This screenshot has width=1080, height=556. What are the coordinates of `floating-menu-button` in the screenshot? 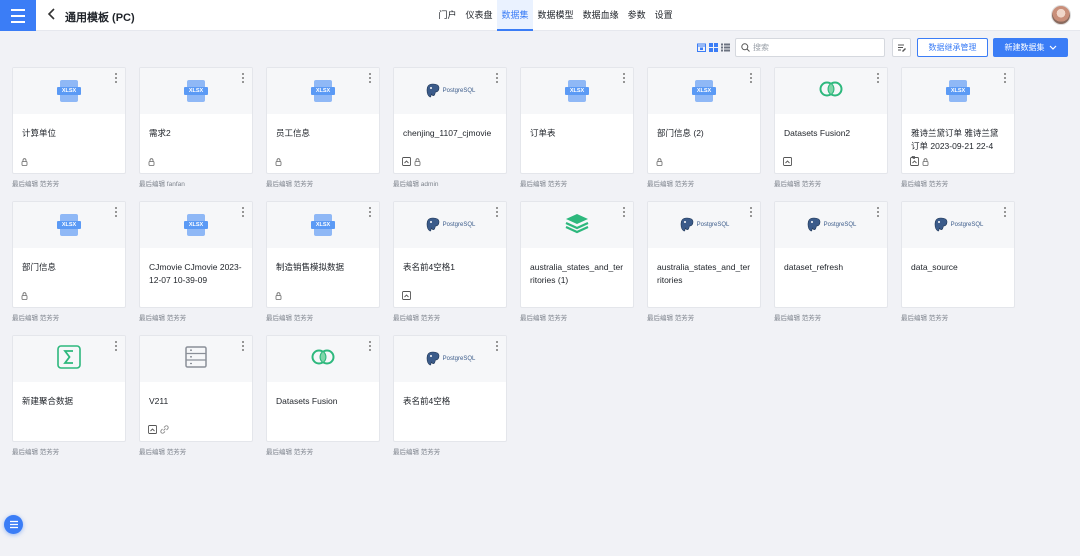 It's located at (13, 524).